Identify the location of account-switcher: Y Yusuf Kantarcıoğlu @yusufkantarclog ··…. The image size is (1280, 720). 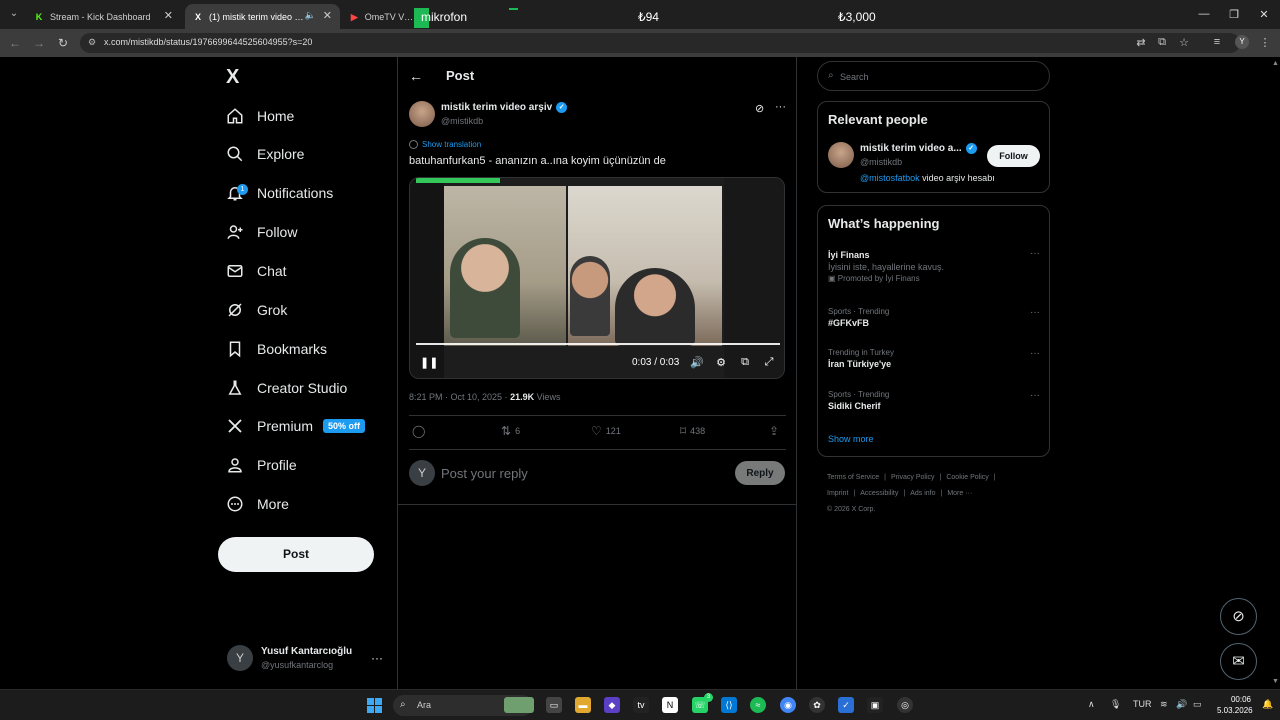
(307, 659).